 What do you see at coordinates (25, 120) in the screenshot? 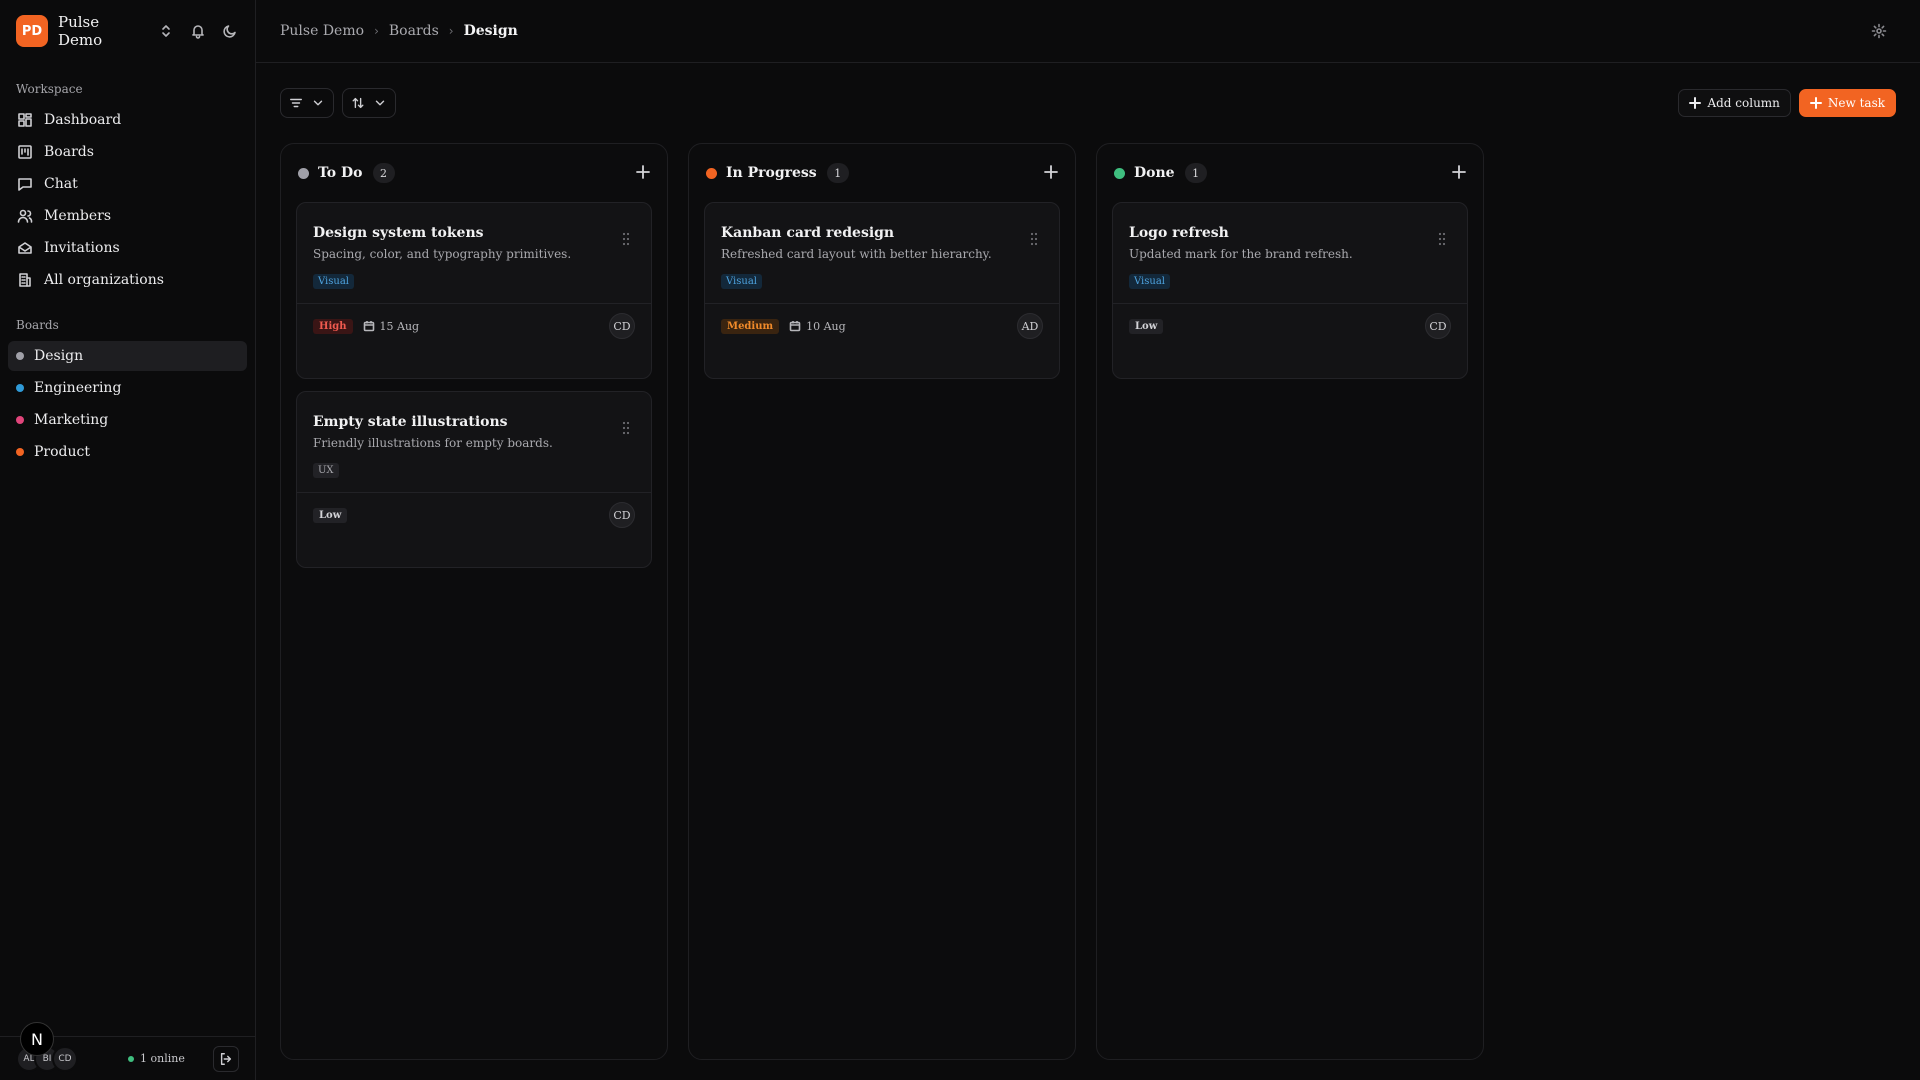
I see `dashboard-icon` at bounding box center [25, 120].